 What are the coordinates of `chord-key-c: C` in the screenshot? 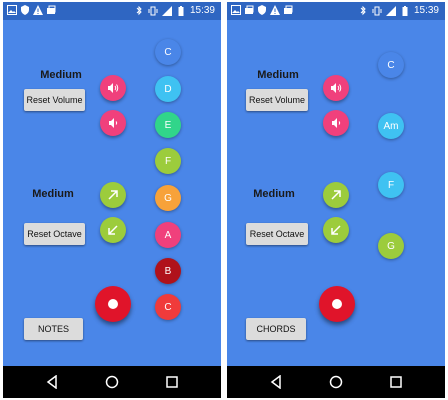 It's located at (391, 65).